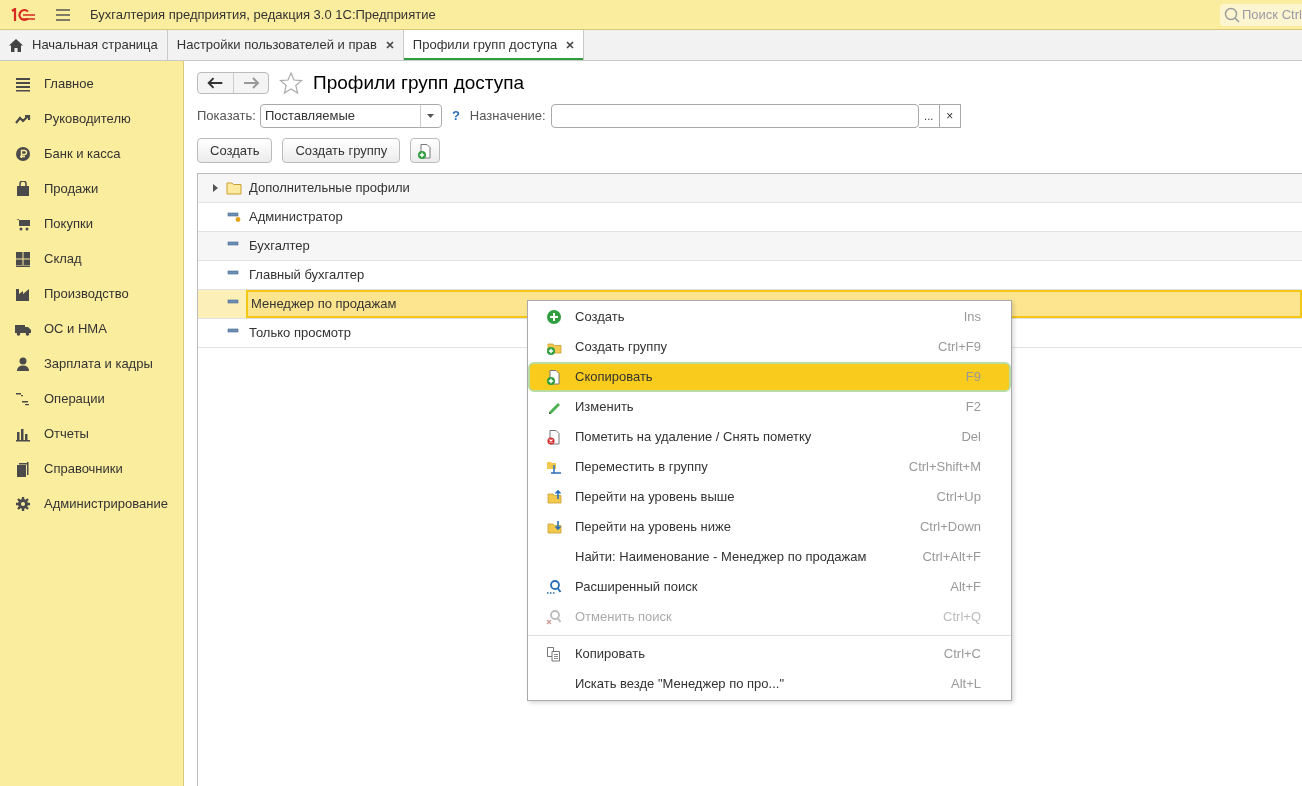  What do you see at coordinates (226, 116) in the screenshot?
I see `show-label: Показать:` at bounding box center [226, 116].